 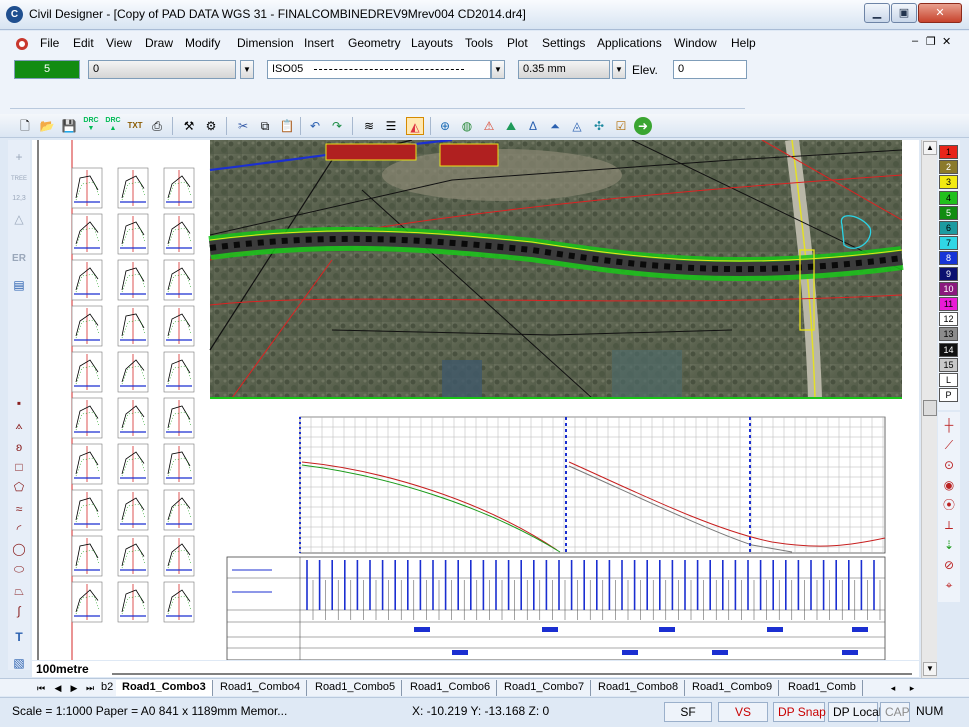 I want to click on polygon-icon: ⬠, so click(x=19, y=487).